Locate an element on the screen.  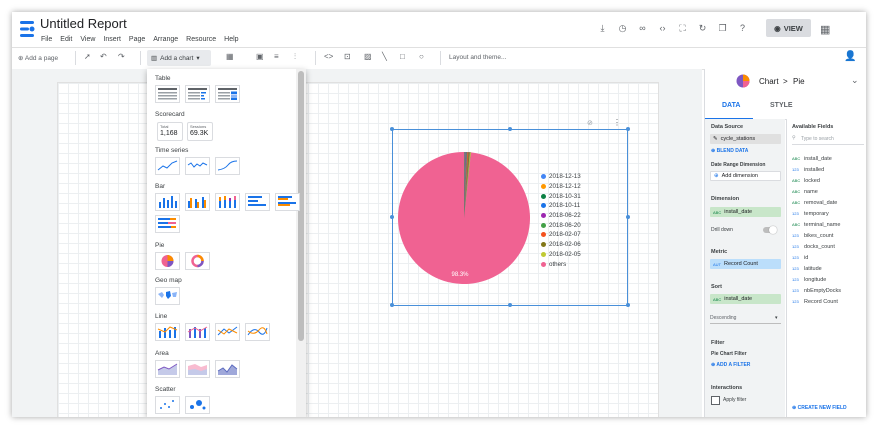
smoothed-line-icon is located at coordinates (257, 332).